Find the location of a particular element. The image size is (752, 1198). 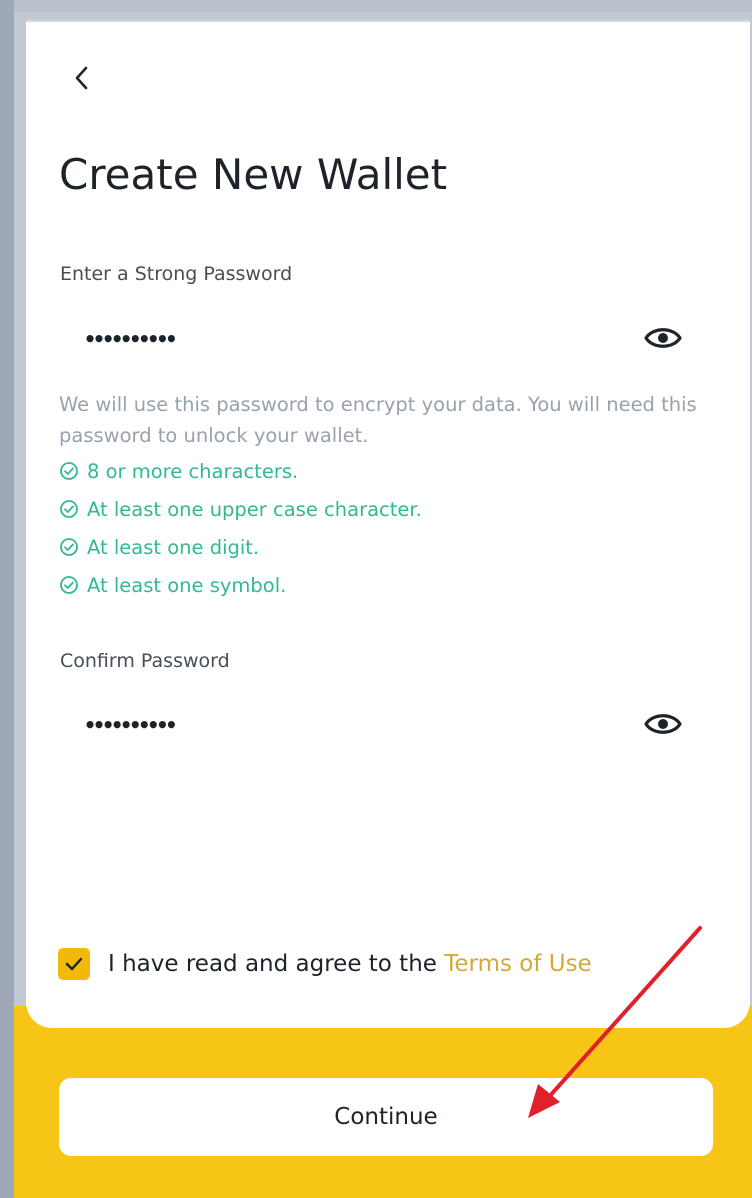

requirement-text: At least one digit. is located at coordinates (173, 547).